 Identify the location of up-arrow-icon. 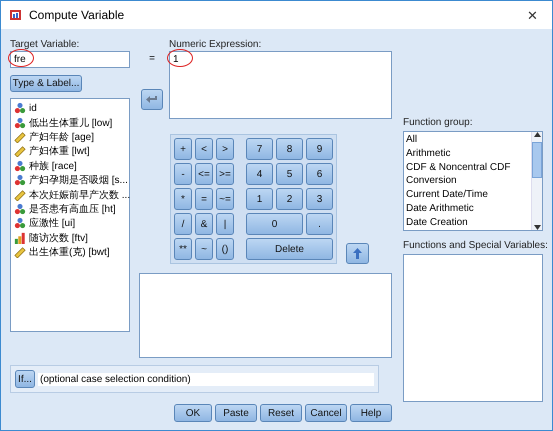
(357, 253).